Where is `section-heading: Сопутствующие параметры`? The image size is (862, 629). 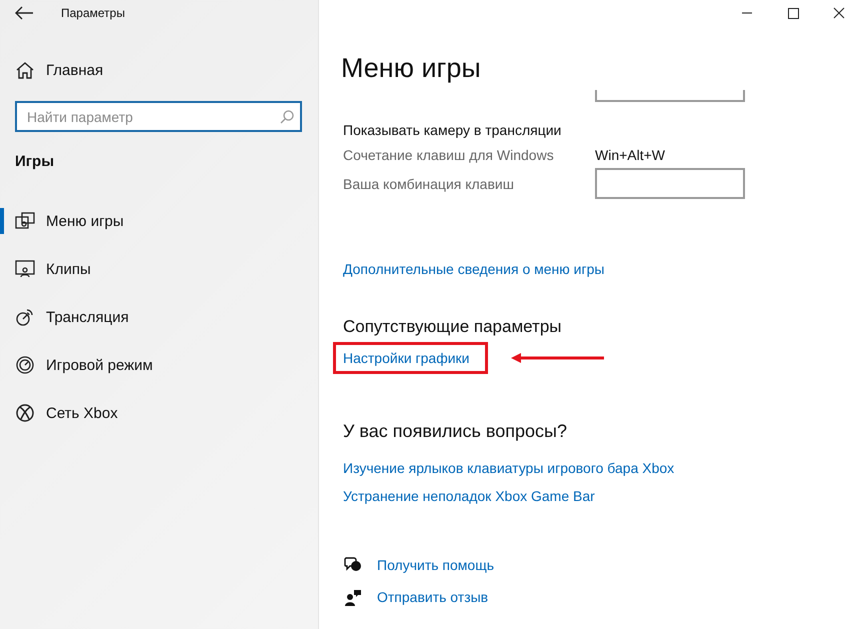 section-heading: Сопутствующие параметры is located at coordinates (452, 327).